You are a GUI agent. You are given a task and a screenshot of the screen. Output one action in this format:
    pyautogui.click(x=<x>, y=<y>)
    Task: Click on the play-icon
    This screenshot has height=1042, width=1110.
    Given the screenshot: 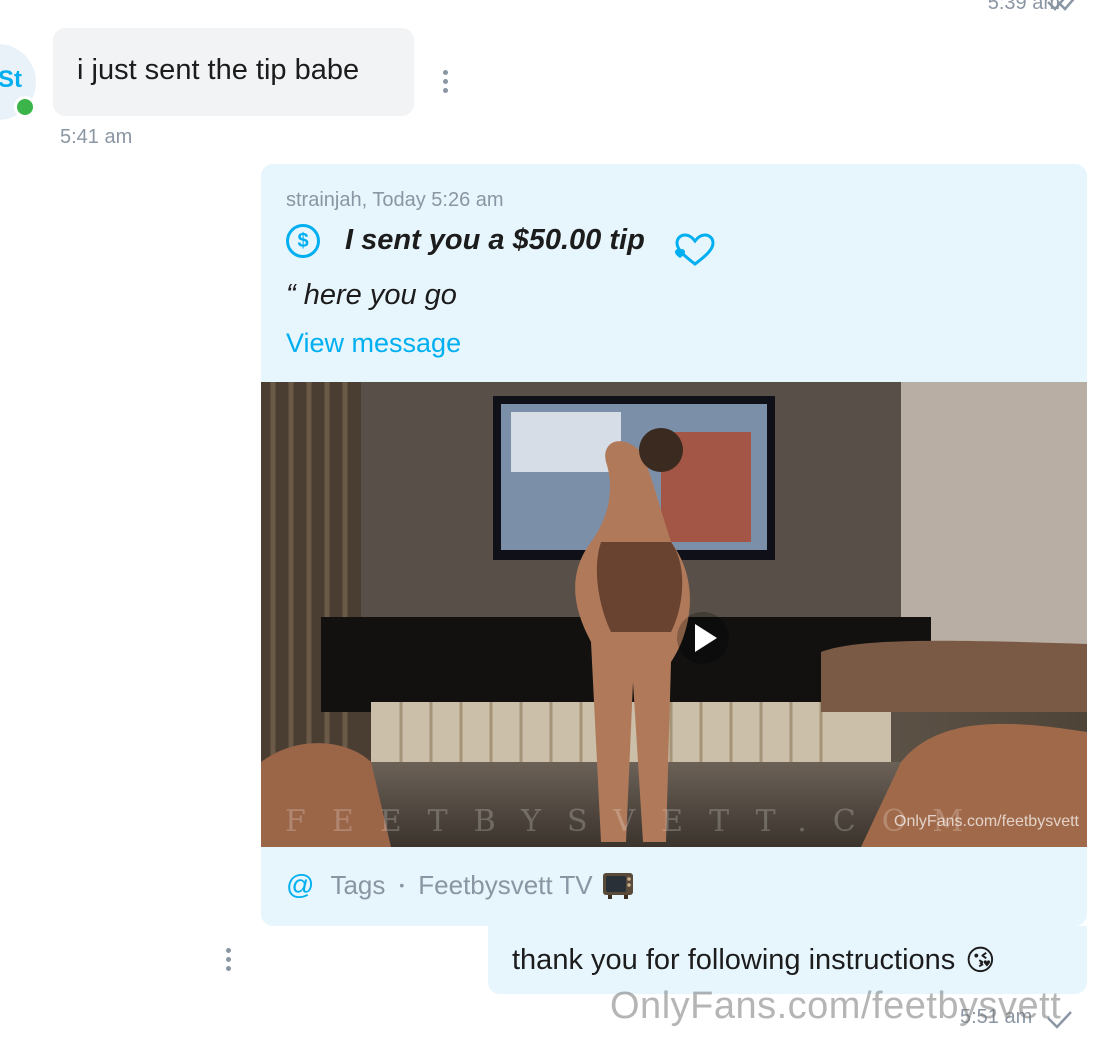 What is the action you would take?
    pyautogui.click(x=703, y=638)
    